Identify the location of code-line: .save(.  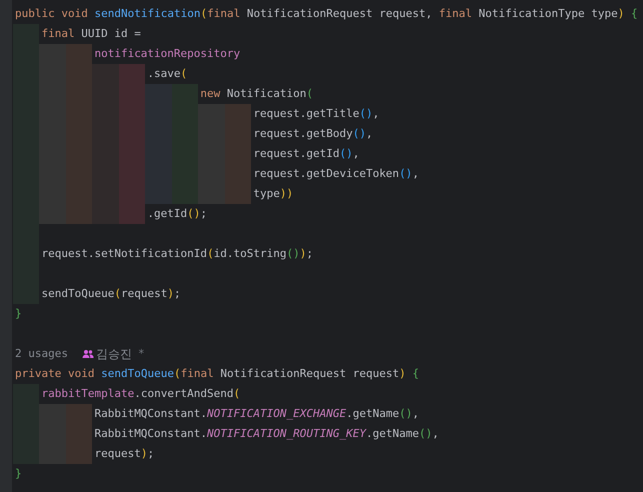
(167, 74).